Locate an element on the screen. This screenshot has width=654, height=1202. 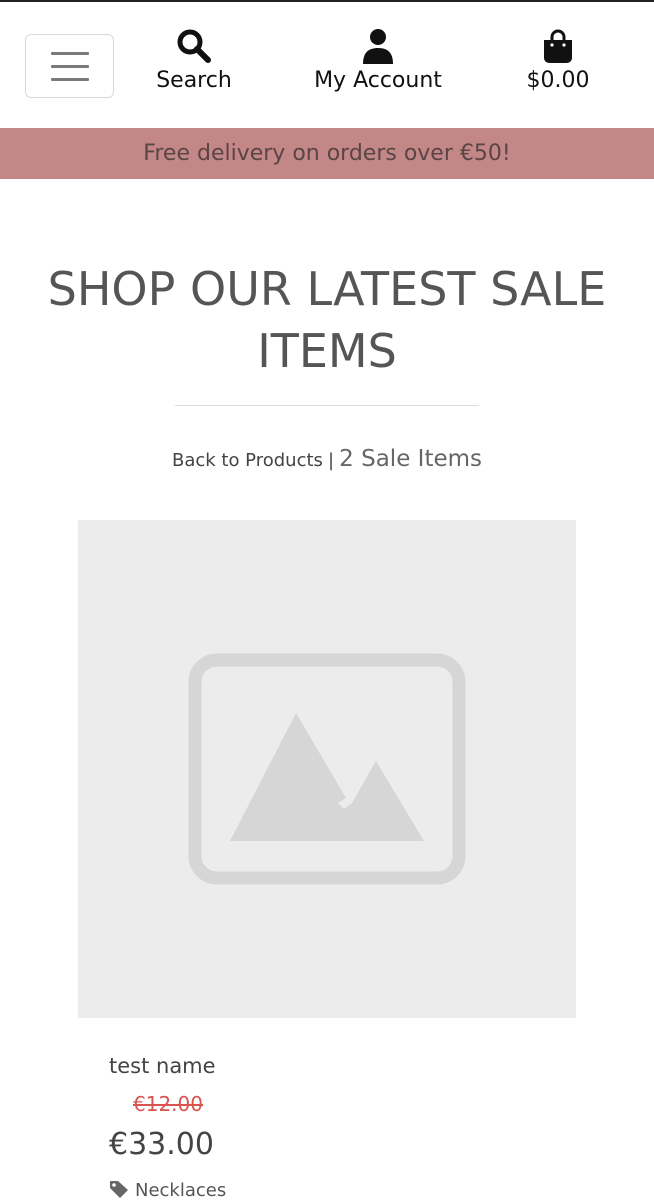
back-to-products-link: Back to Products is located at coordinates (247, 460).